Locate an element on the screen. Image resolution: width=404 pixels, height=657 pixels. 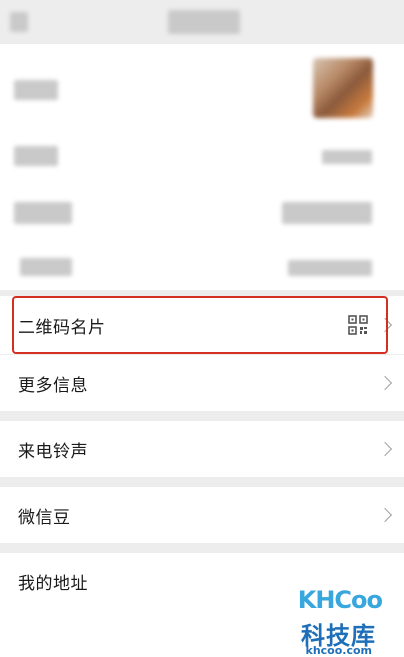
my-address-label: 我的地址 is located at coordinates (53, 583).